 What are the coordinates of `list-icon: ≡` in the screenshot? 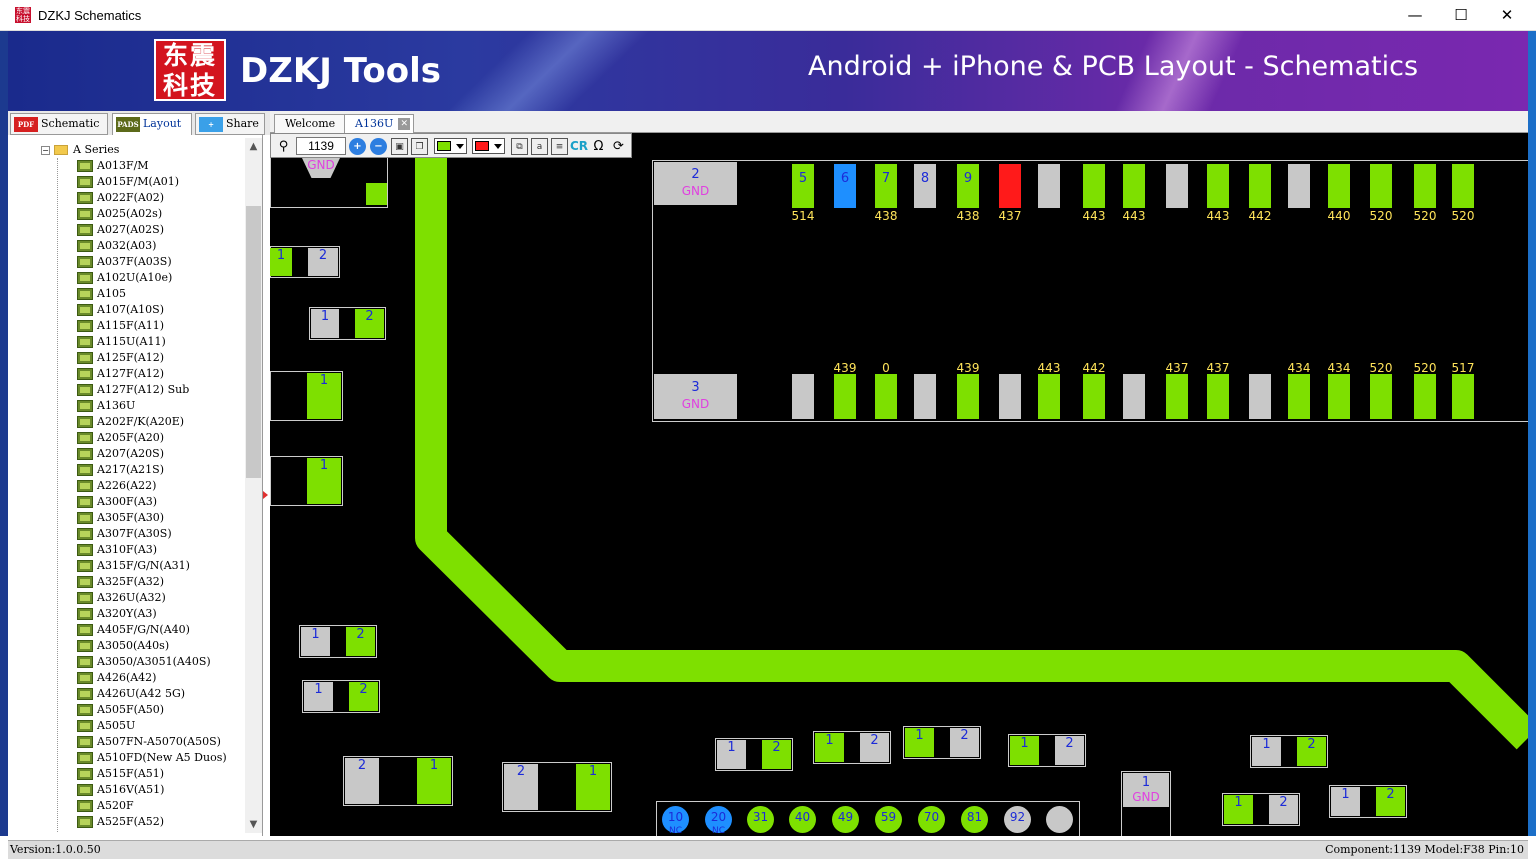 It's located at (559, 146).